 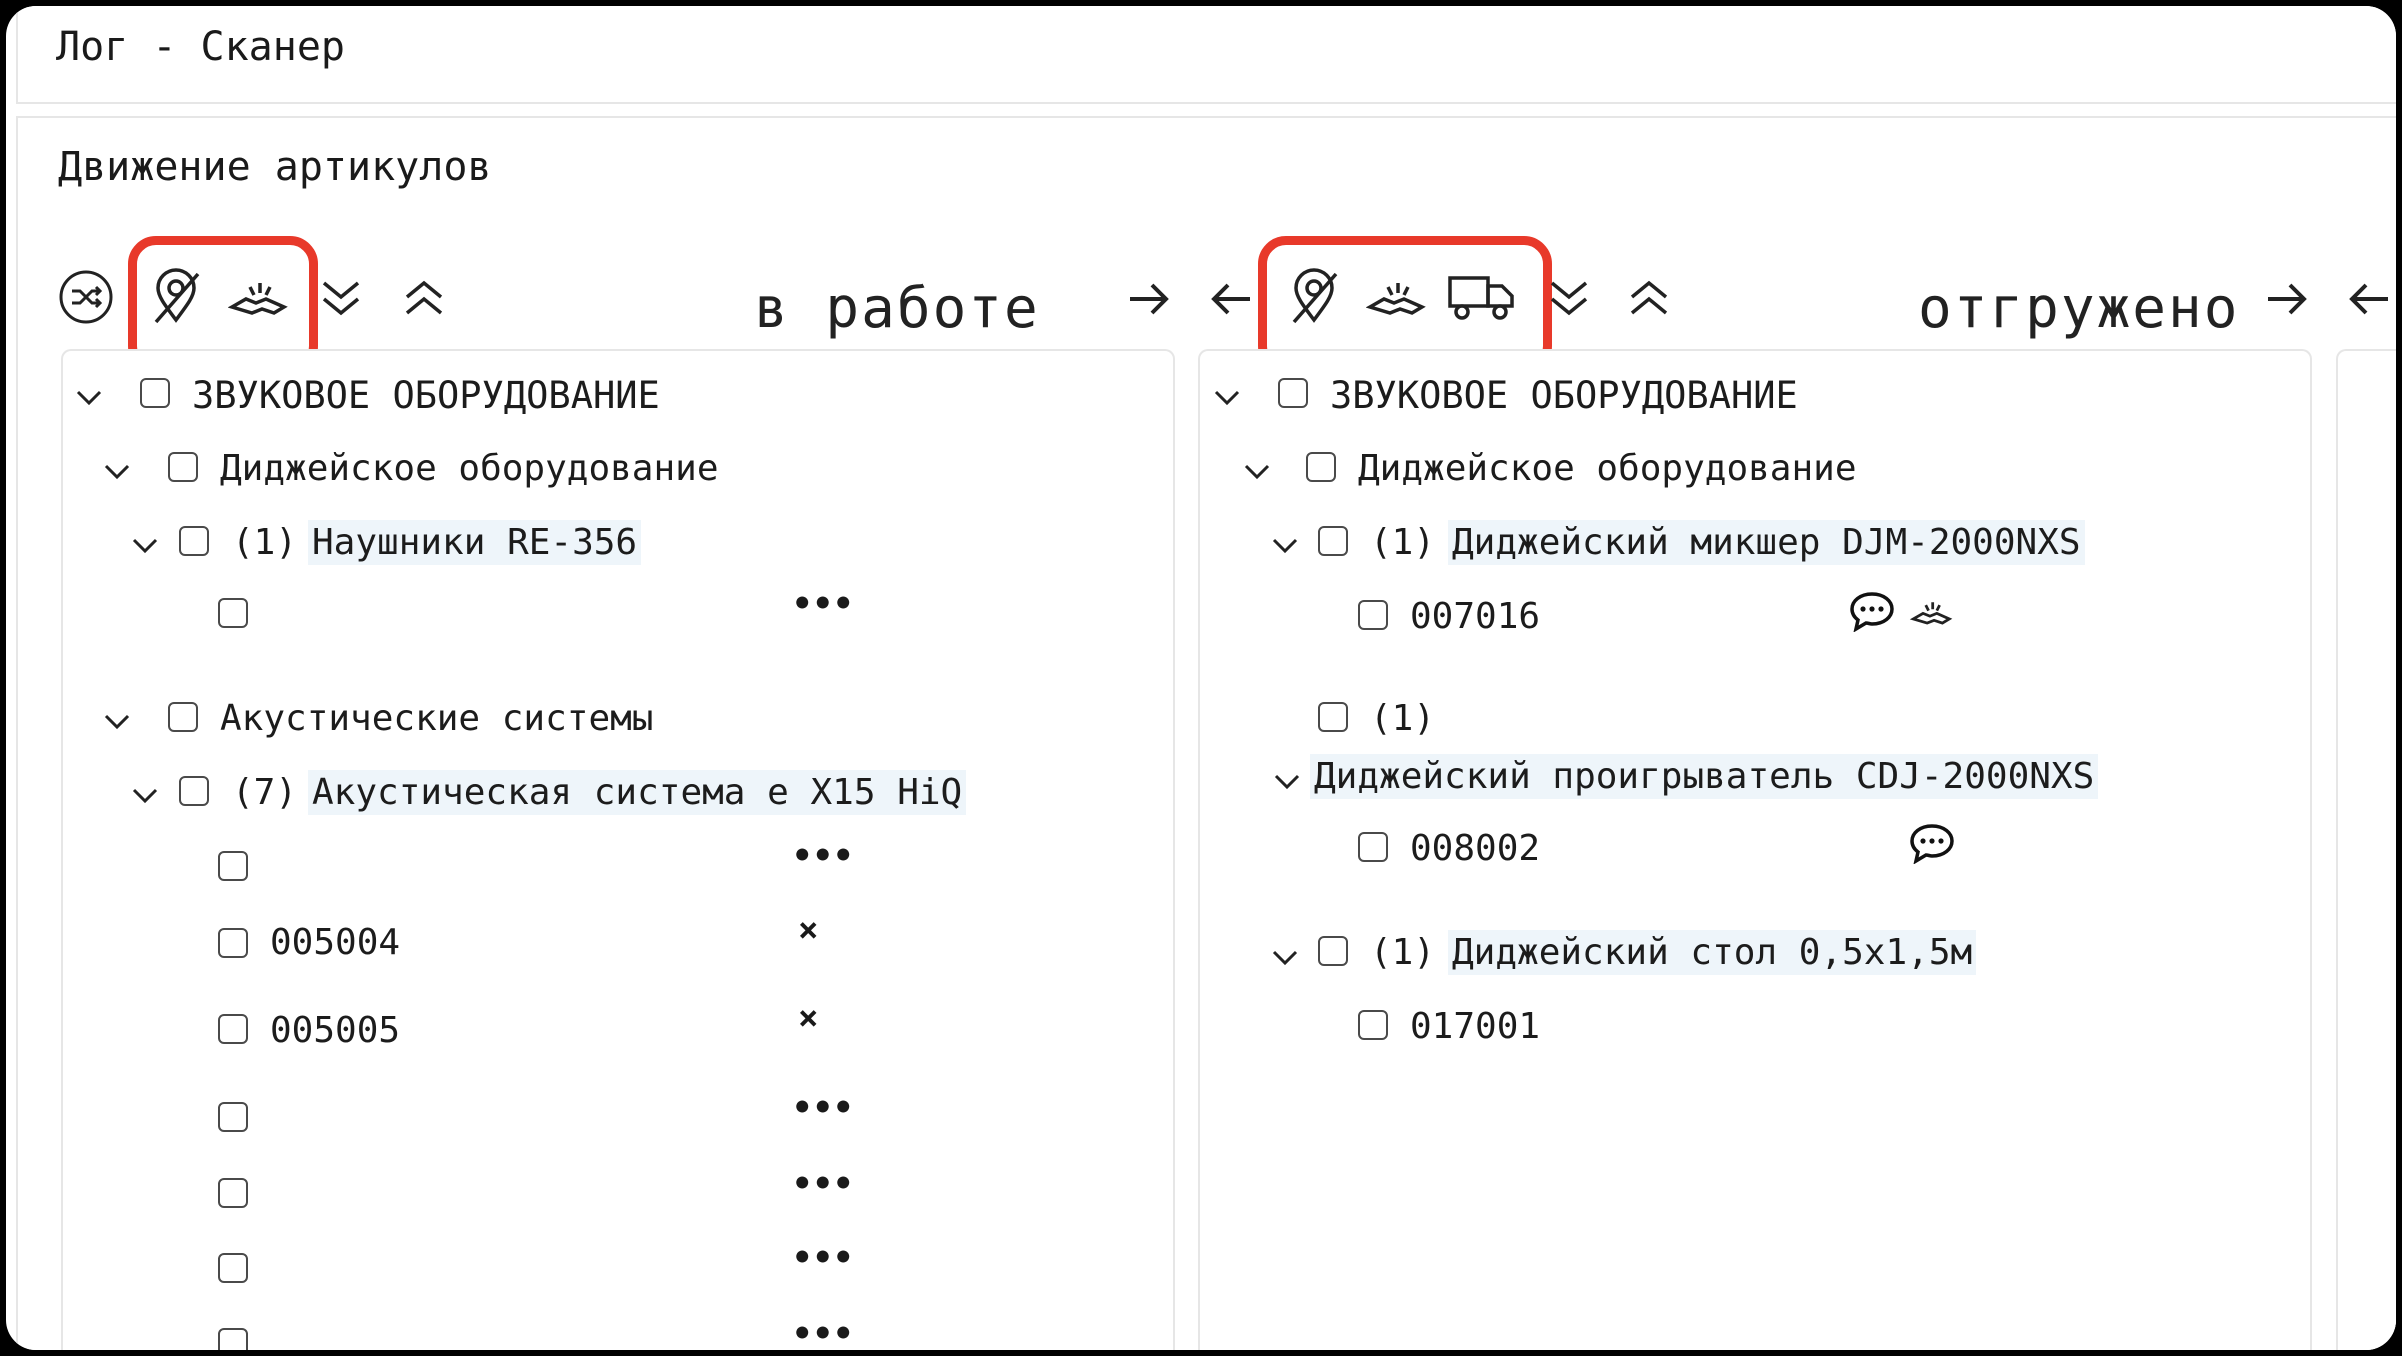 What do you see at coordinates (637, 792) in the screenshot?
I see `item-name: Акустическая система e X15 HiQ` at bounding box center [637, 792].